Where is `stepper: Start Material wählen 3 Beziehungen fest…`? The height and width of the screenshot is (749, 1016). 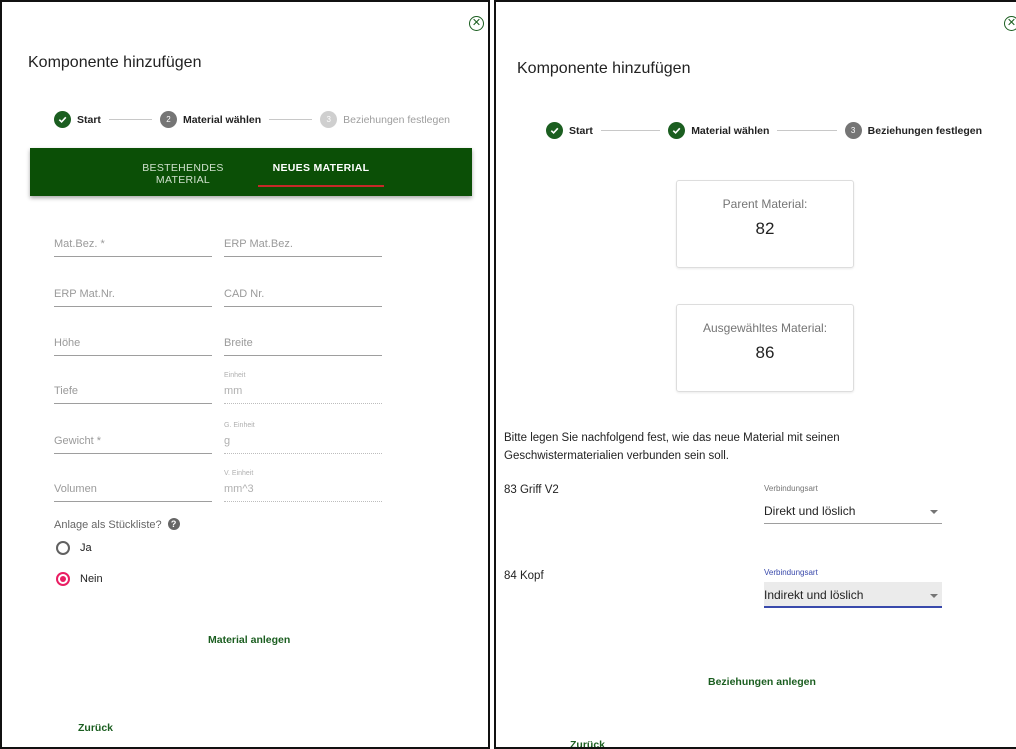
stepper: Start Material wählen 3 Beziehungen fest… is located at coordinates (764, 130).